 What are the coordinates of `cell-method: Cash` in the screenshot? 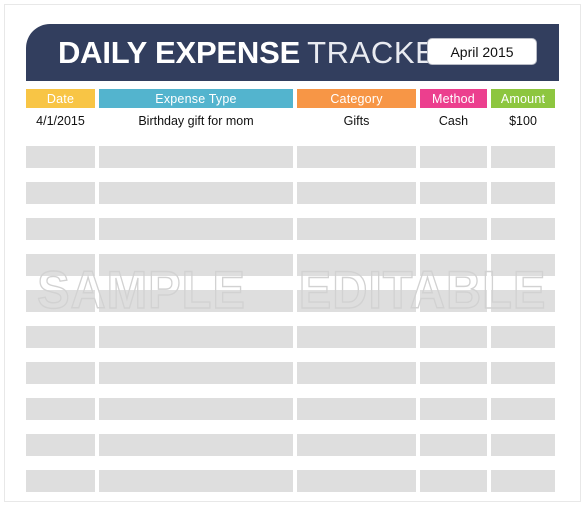 It's located at (453, 121).